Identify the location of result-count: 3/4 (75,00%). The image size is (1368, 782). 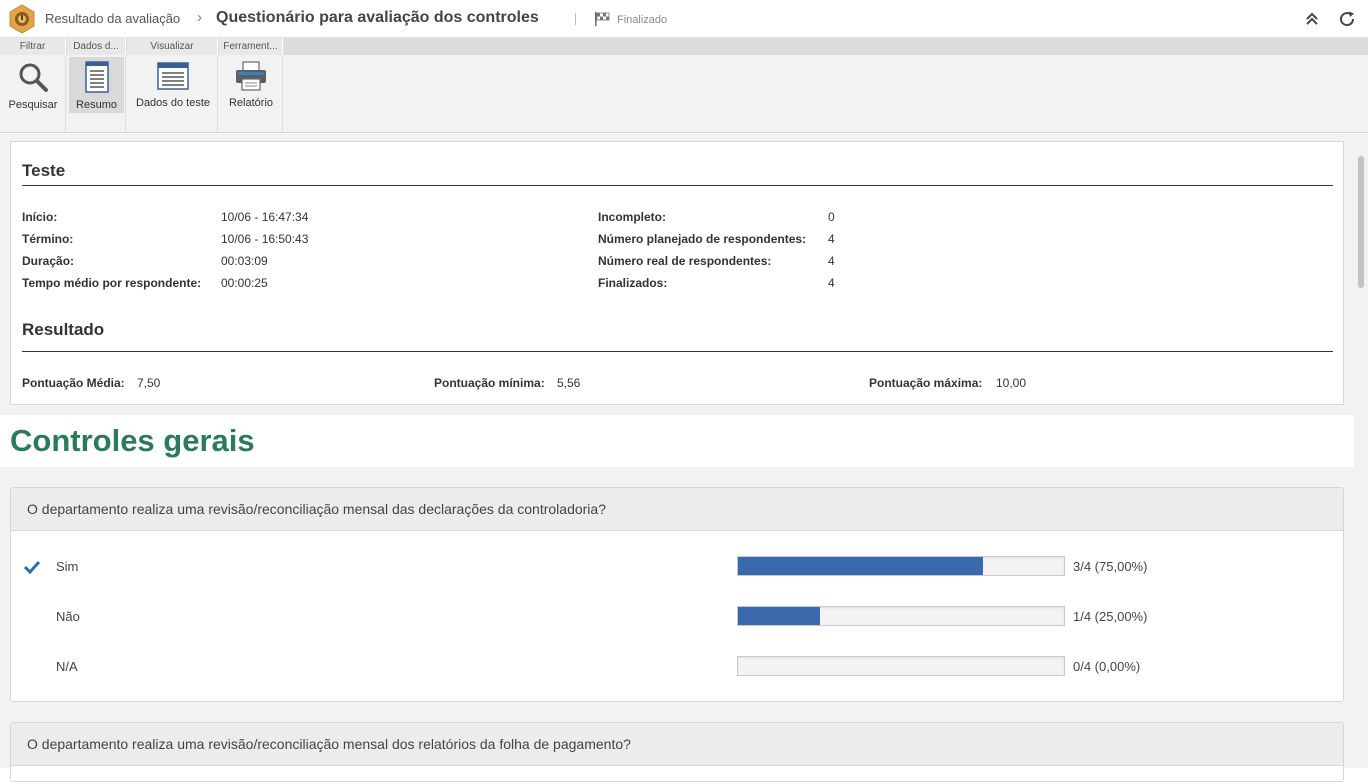
(1110, 566).